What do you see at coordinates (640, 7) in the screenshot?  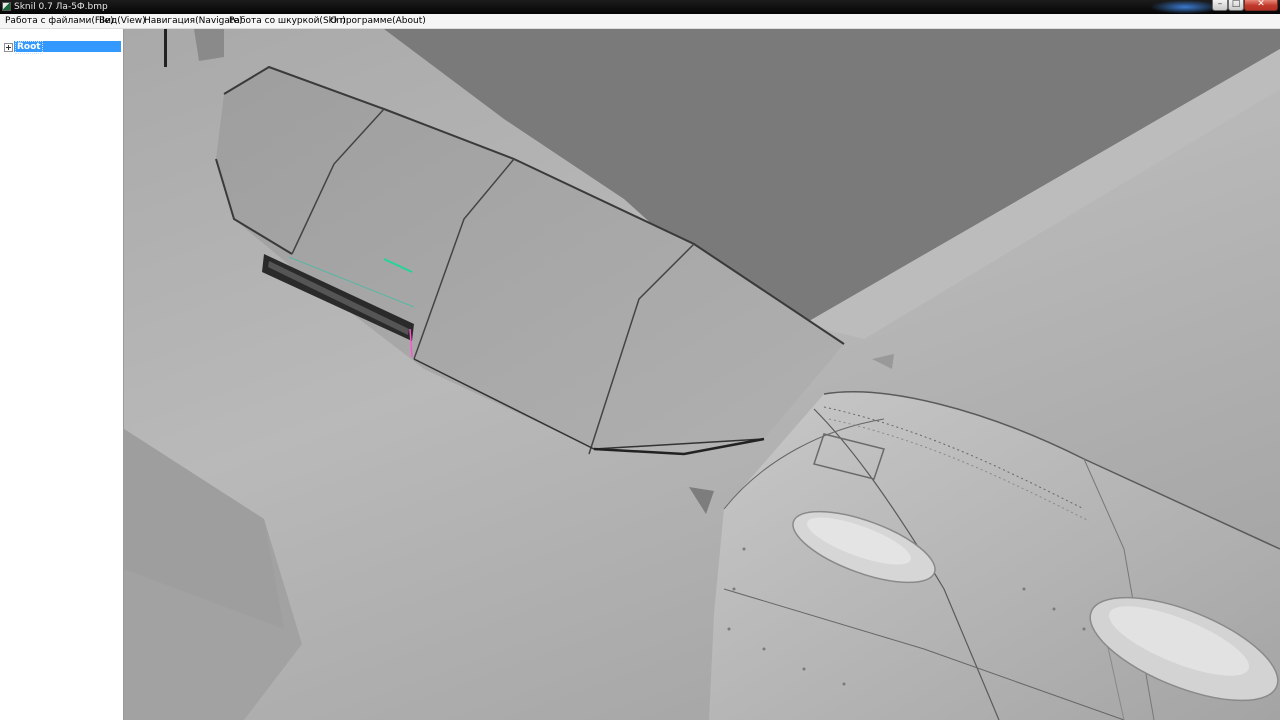 I see `title-bar: Sknil 0.7 Ла-5Ф.bmp – □ ✕` at bounding box center [640, 7].